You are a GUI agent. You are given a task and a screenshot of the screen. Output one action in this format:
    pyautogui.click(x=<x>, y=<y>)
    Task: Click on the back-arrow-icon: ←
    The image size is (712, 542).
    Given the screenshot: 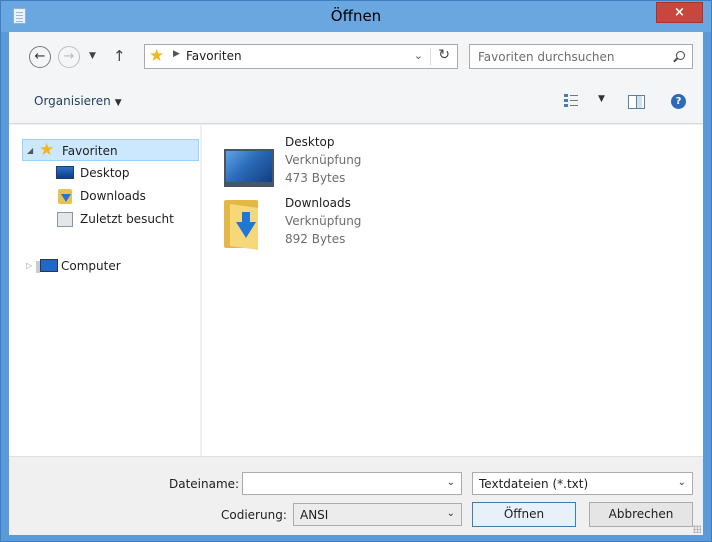 What is the action you would take?
    pyautogui.click(x=40, y=56)
    